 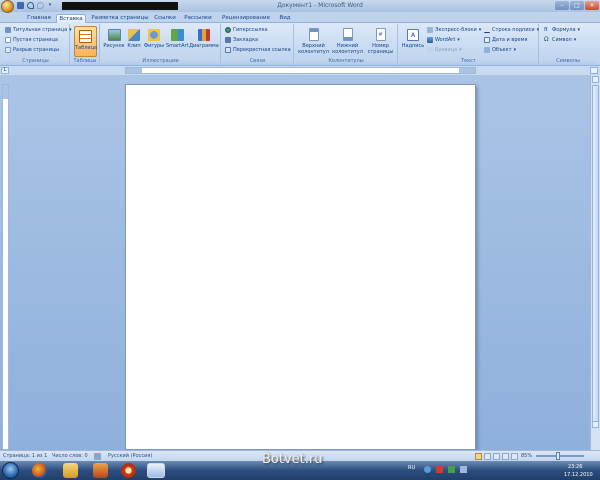 What do you see at coordinates (300, 70) in the screenshot?
I see `horizontal-ruler` at bounding box center [300, 70].